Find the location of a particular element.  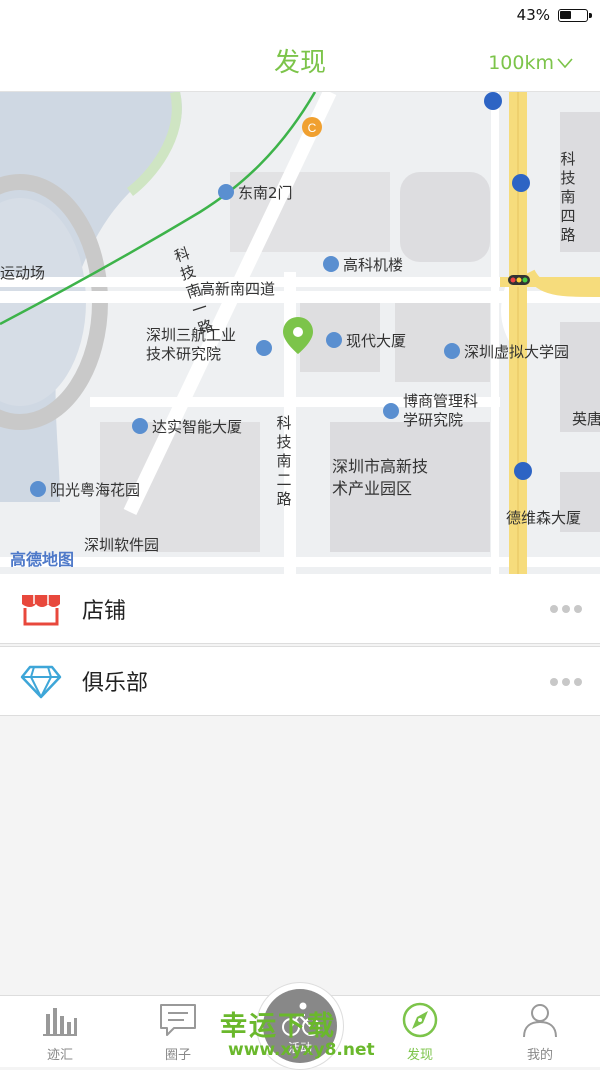

amap-logo: 高德地图 is located at coordinates (42, 559).